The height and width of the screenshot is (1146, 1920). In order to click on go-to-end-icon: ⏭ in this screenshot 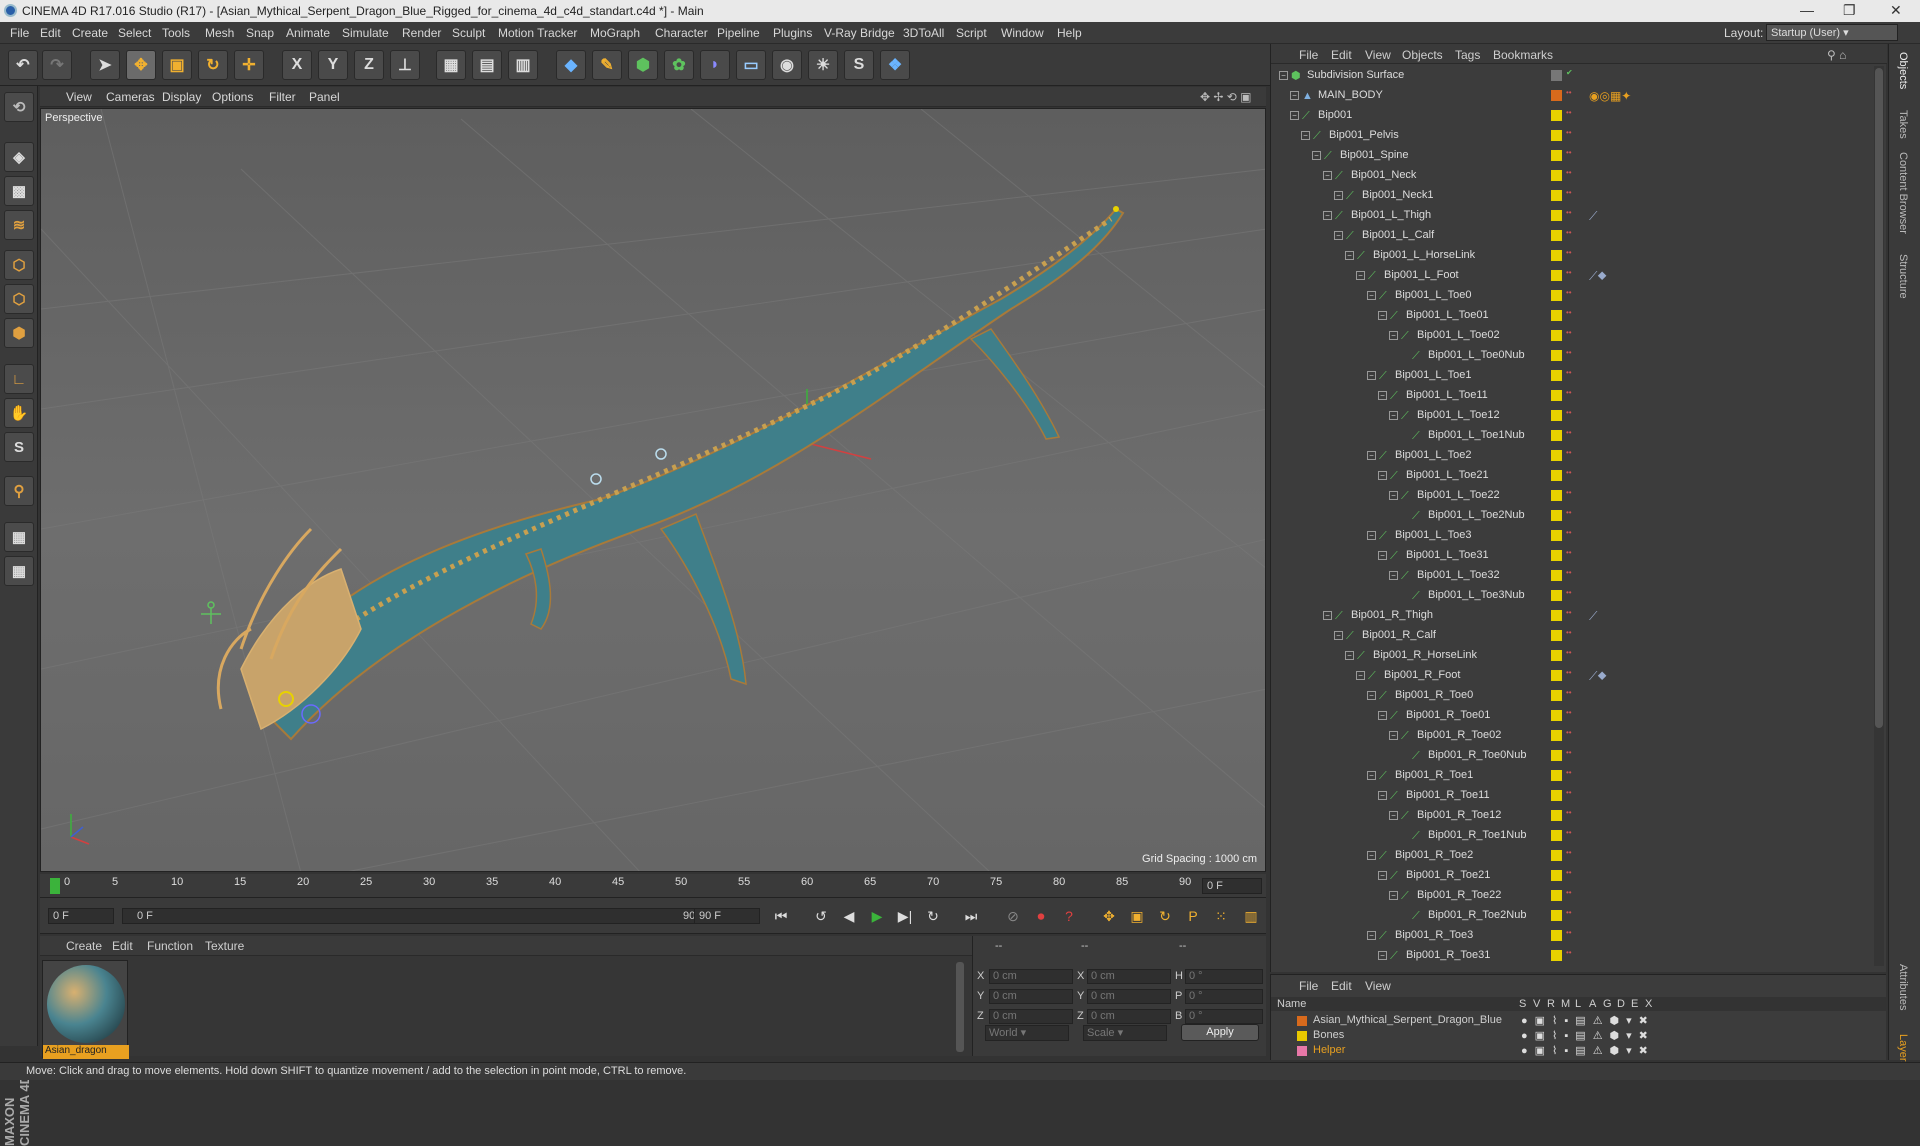, I will do `click(971, 916)`.